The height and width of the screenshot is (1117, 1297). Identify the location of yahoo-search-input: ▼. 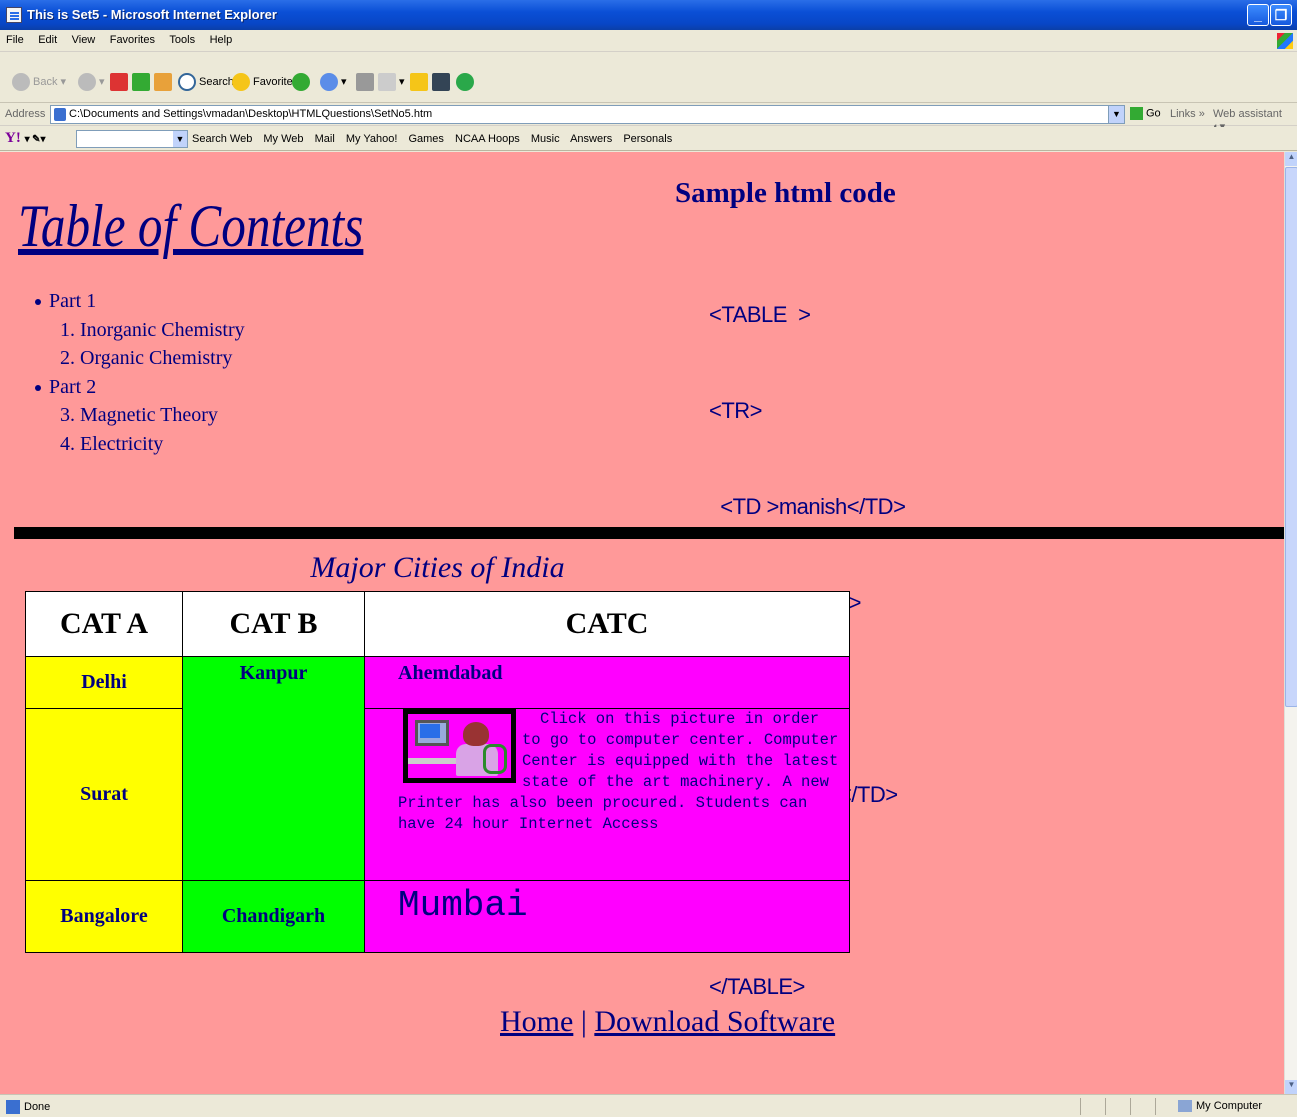
(132, 139).